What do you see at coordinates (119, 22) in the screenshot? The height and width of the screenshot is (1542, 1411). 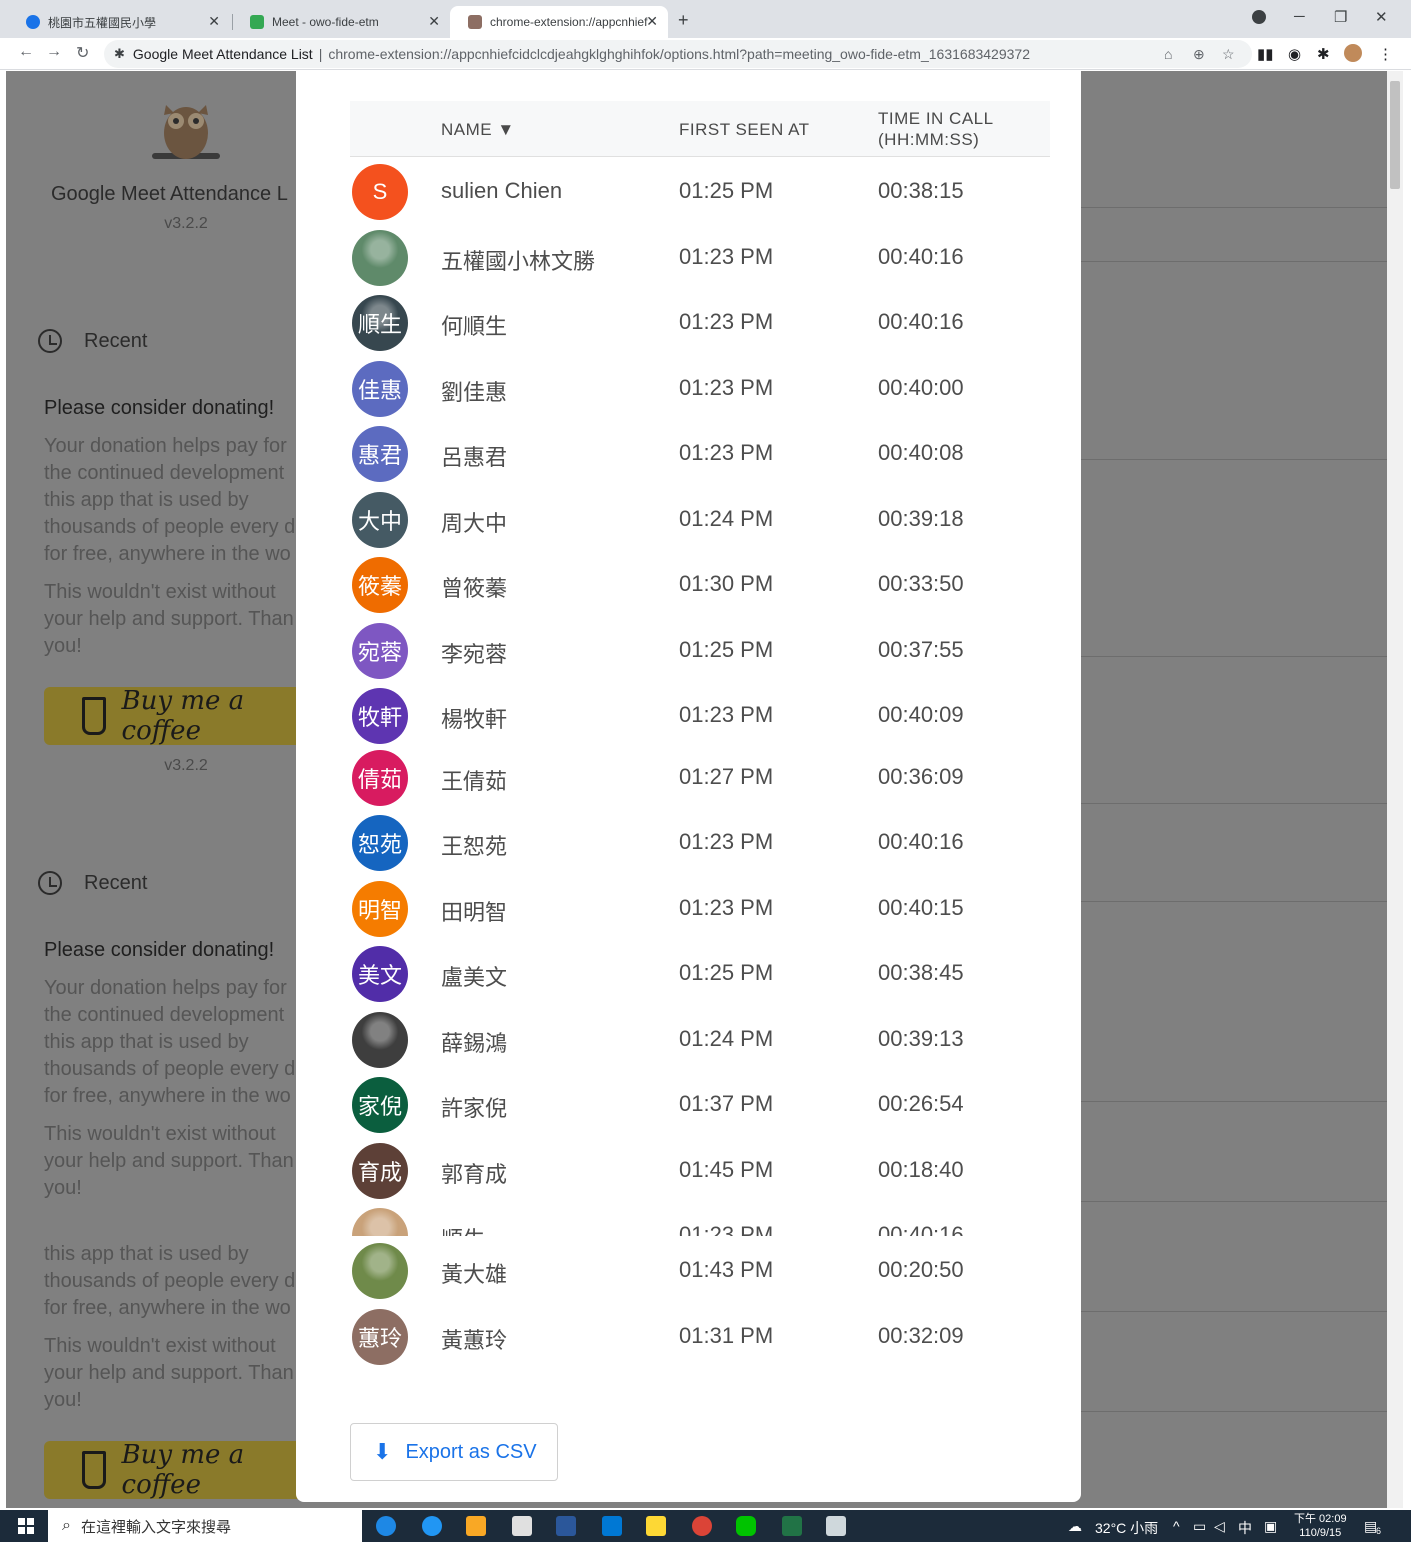 I see `tab-school: 桃園市五權國民小學 ✕` at bounding box center [119, 22].